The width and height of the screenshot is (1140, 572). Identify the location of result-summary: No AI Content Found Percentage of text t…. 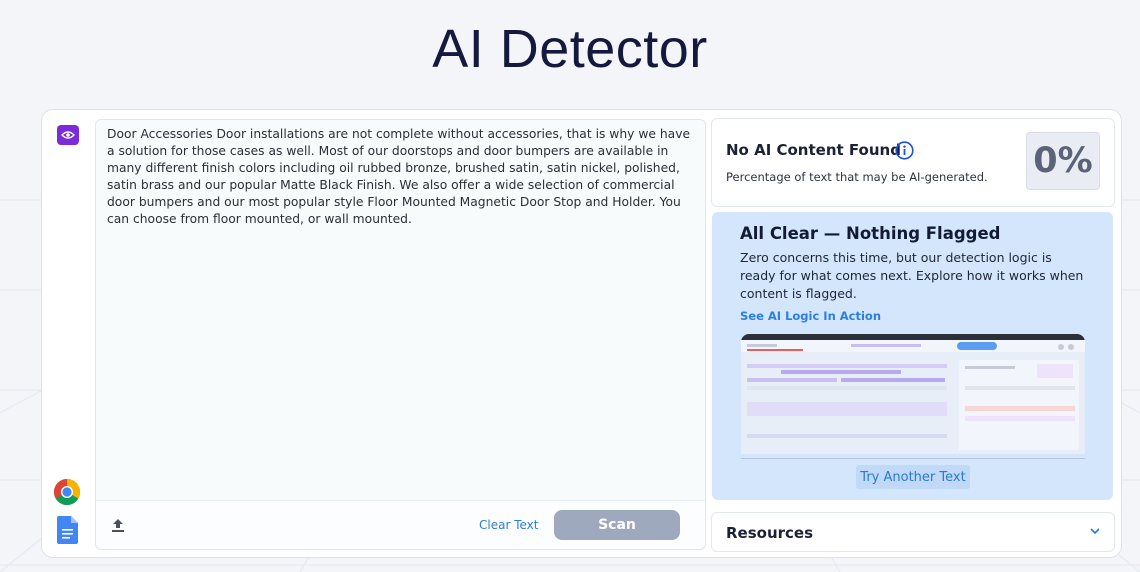
(913, 162).